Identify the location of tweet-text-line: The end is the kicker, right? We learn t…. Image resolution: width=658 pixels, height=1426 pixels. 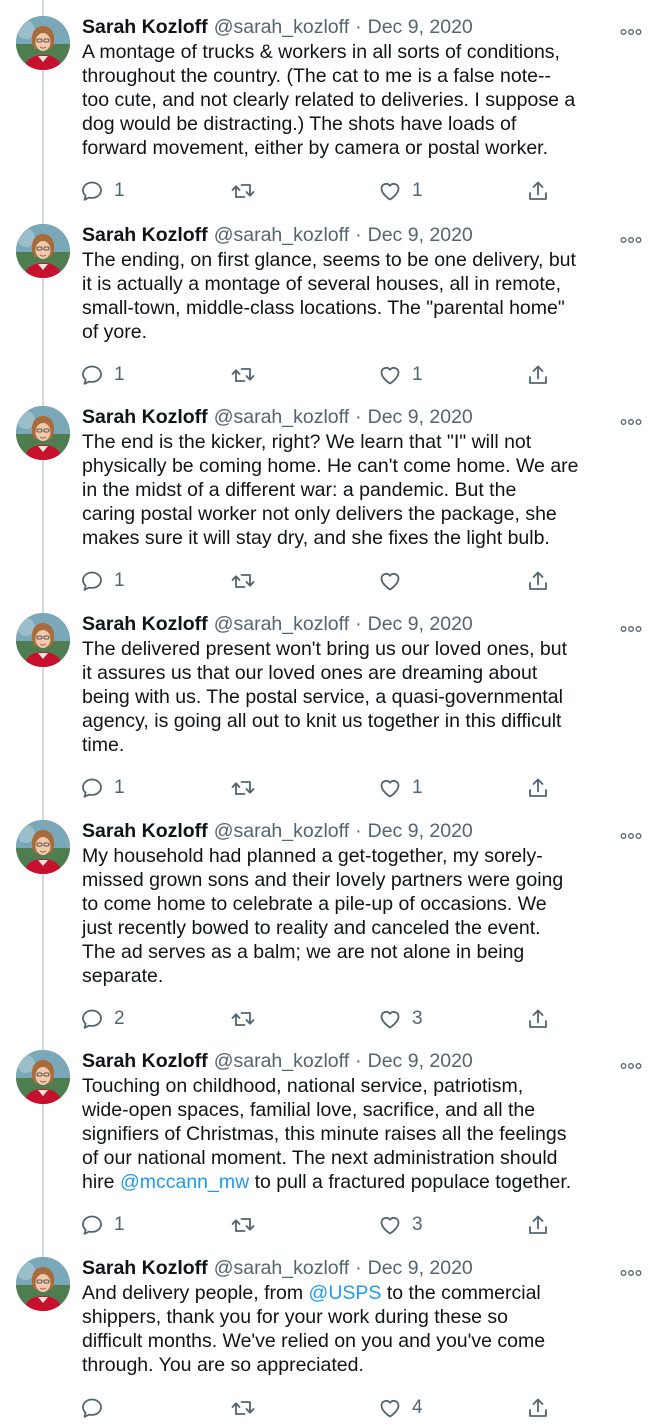
(367, 442).